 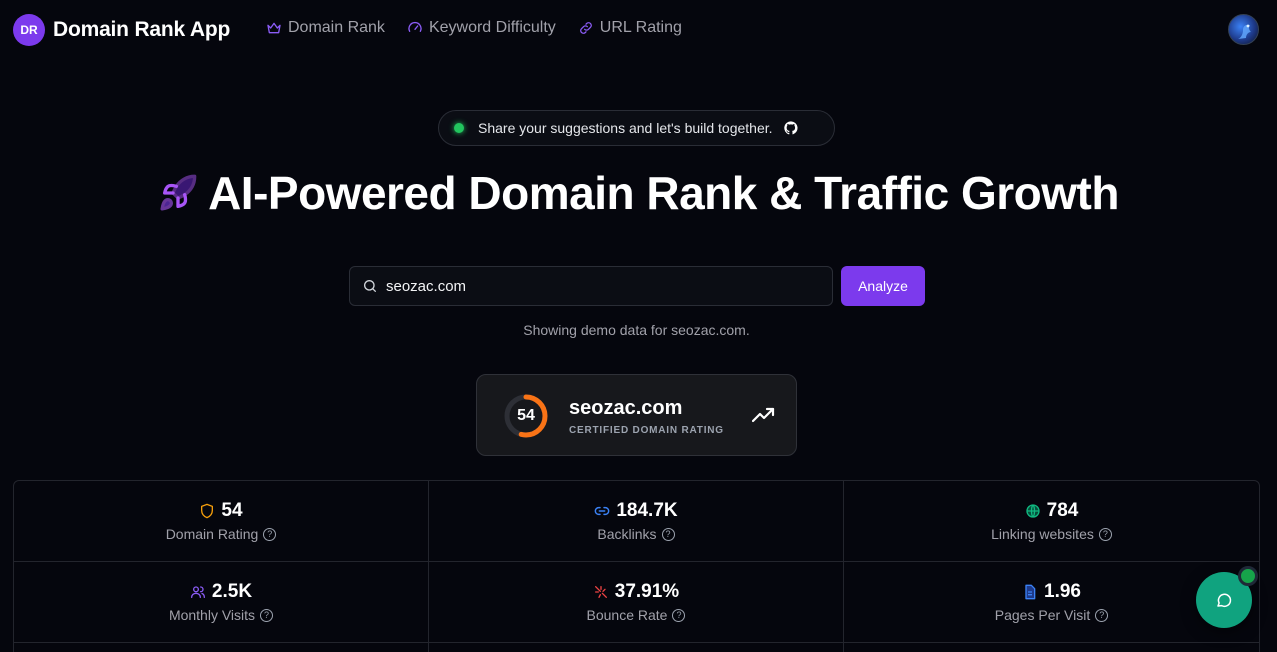 I want to click on crown-icon, so click(x=274, y=28).